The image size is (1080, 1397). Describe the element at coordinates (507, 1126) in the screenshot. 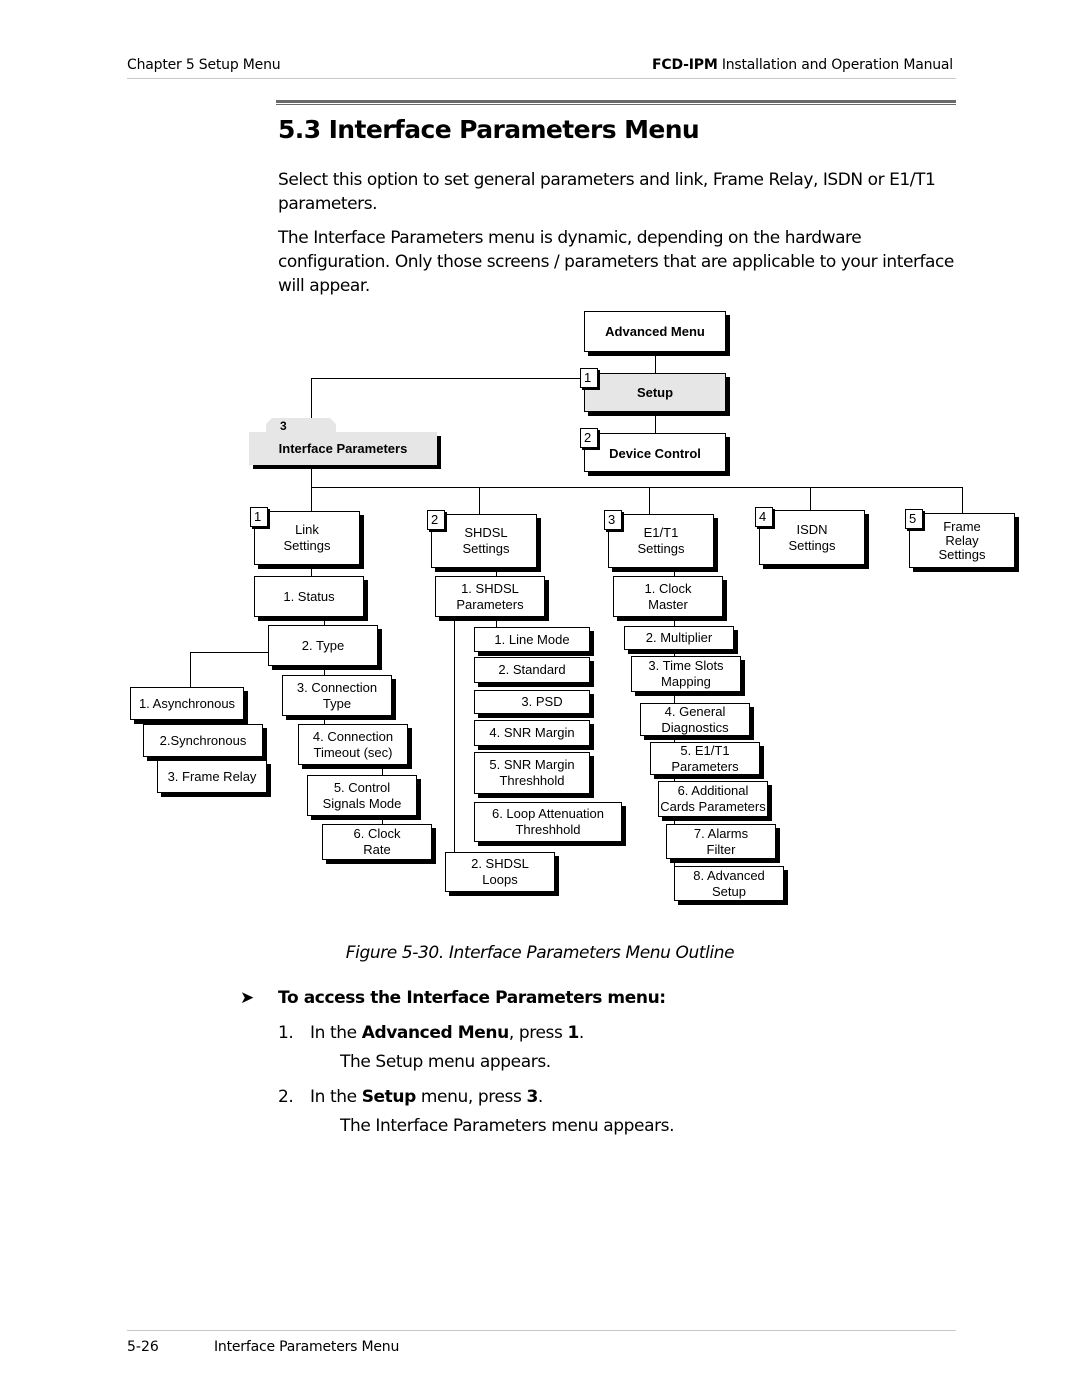

I see `procedure-step-result: The Interface Parameters menu appears.` at that location.